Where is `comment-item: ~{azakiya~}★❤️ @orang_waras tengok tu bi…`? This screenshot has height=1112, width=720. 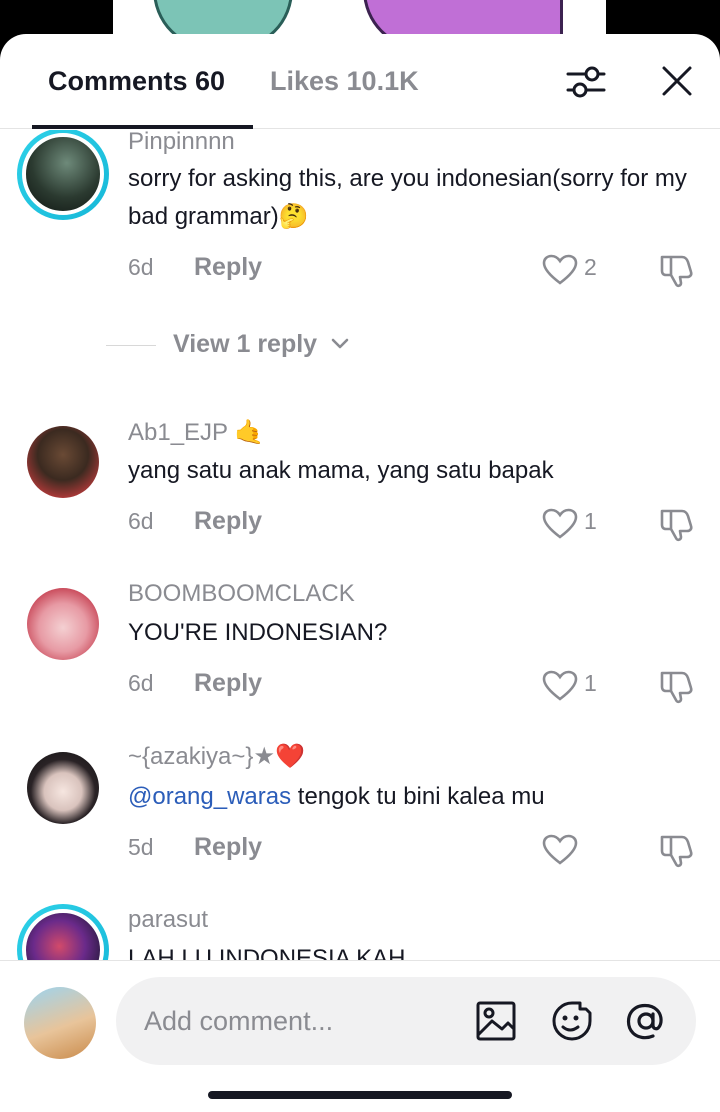 comment-item: ~{azakiya~}★❤️ @orang_waras tengok tu bi… is located at coordinates (360, 792).